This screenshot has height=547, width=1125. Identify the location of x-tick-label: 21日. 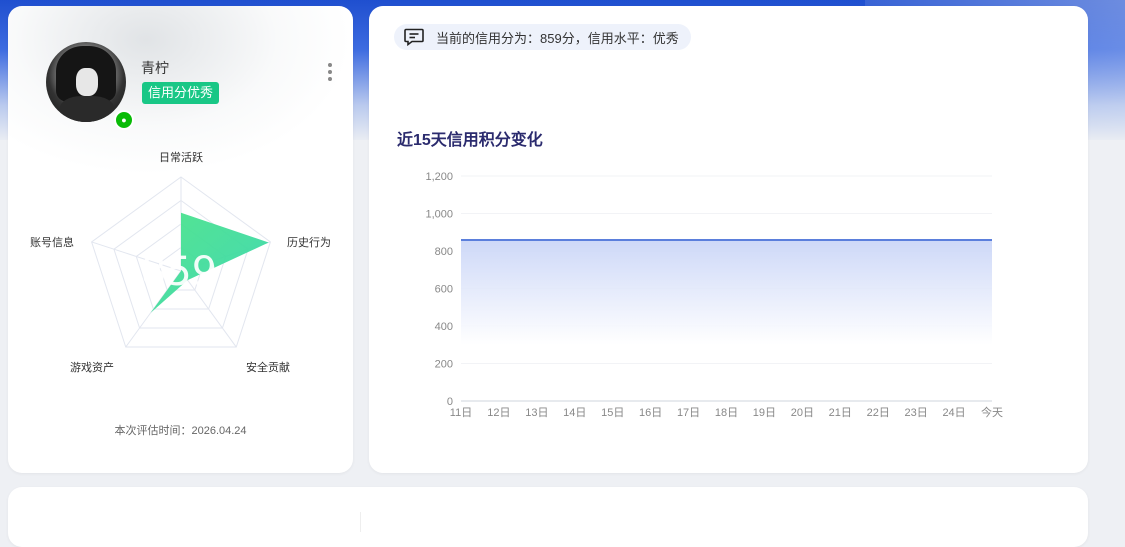
(840, 413).